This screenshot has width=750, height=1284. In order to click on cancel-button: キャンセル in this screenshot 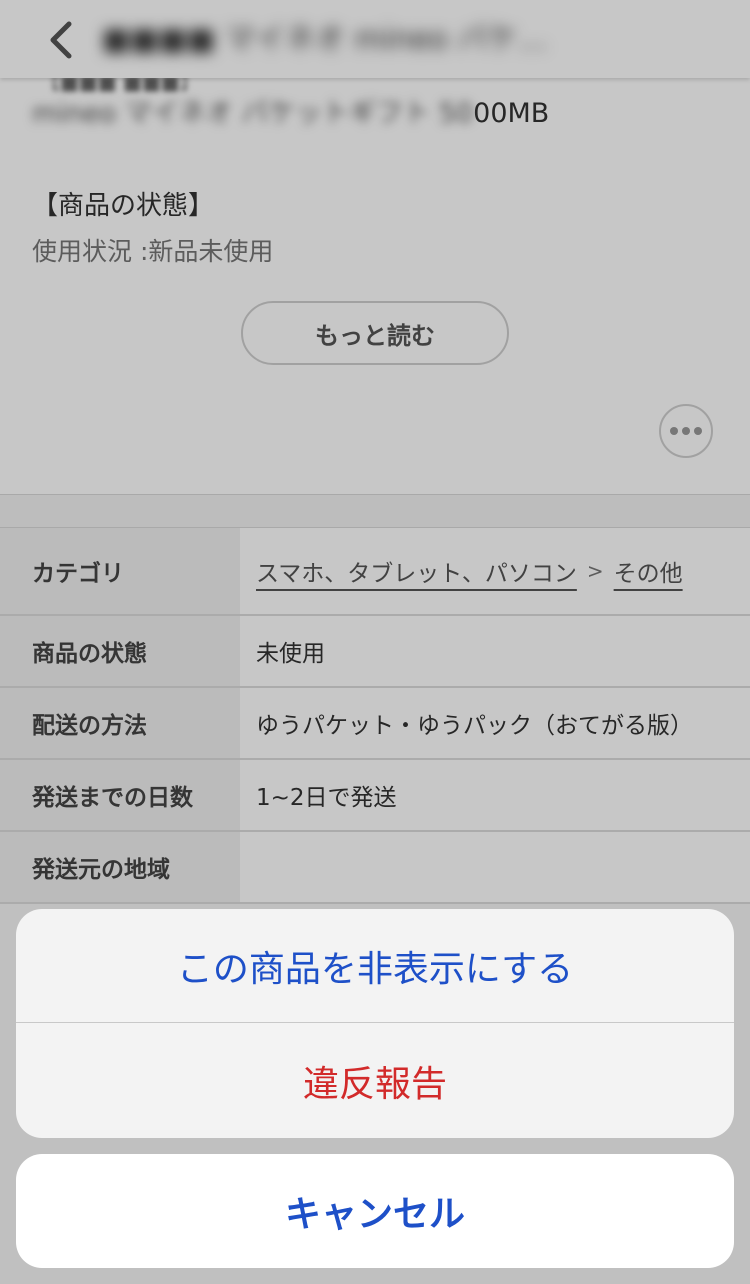, I will do `click(375, 1211)`.